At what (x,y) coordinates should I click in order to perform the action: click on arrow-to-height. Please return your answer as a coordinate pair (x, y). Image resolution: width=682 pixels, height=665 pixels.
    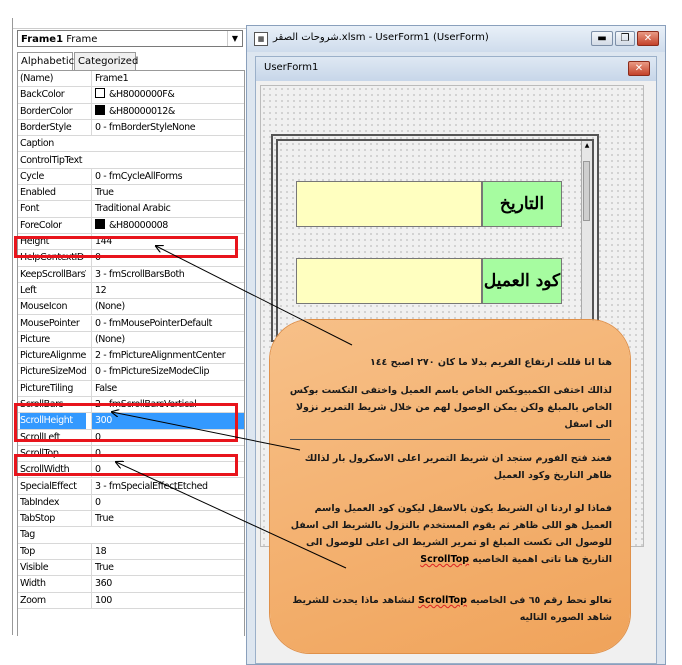
    Looking at the image, I should click on (254, 296).